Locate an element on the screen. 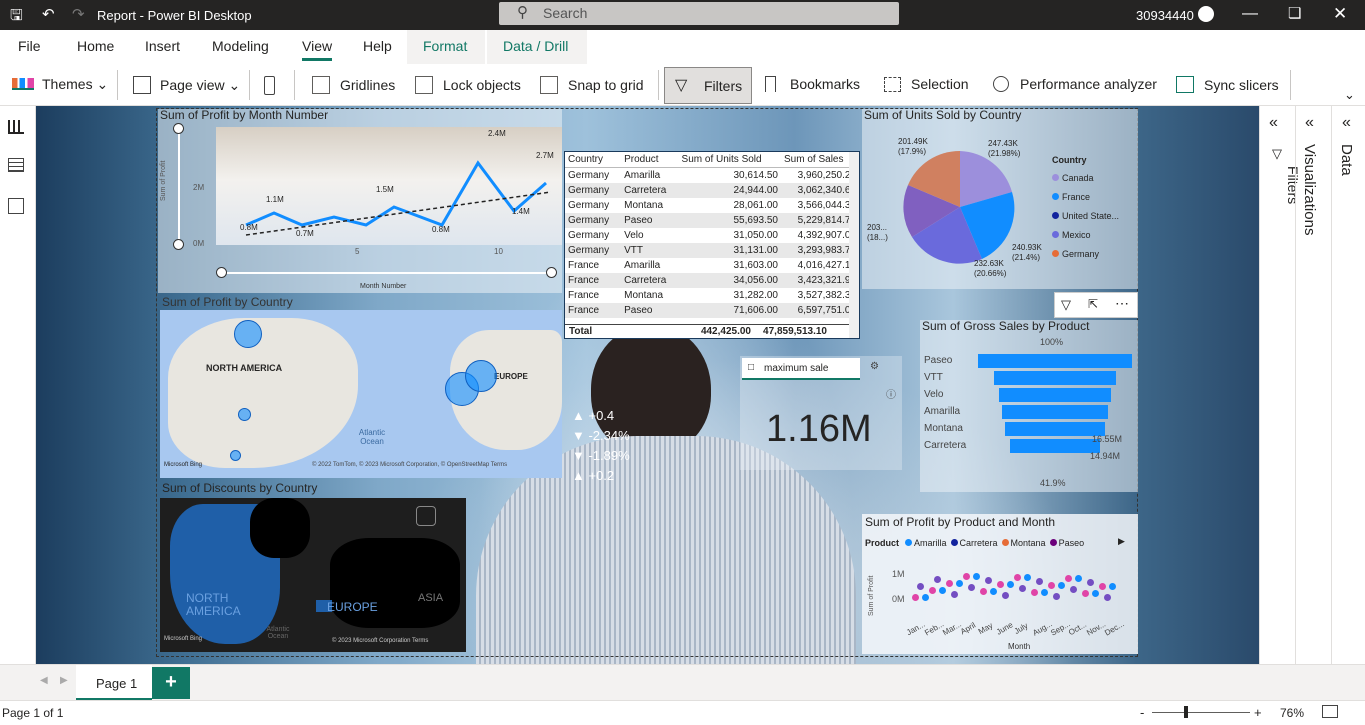  expand-icon: « is located at coordinates (1346, 123).